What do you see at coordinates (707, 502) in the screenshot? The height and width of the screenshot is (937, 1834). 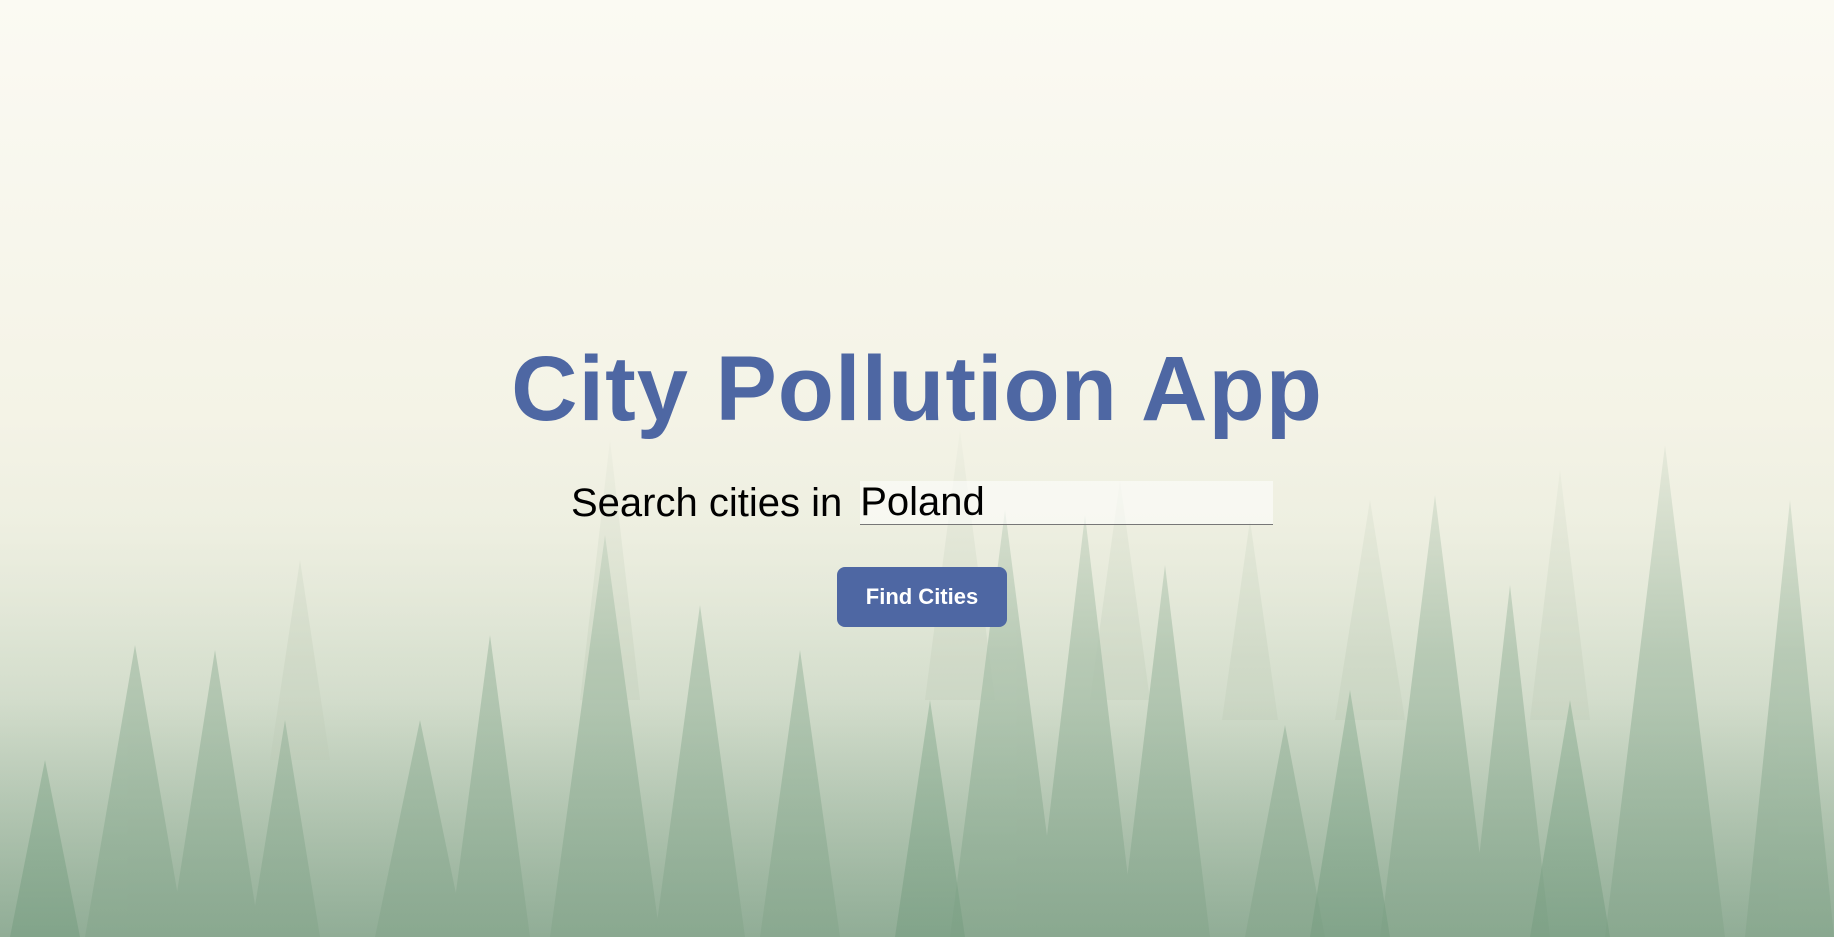 I see `search-label: Search cities in` at bounding box center [707, 502].